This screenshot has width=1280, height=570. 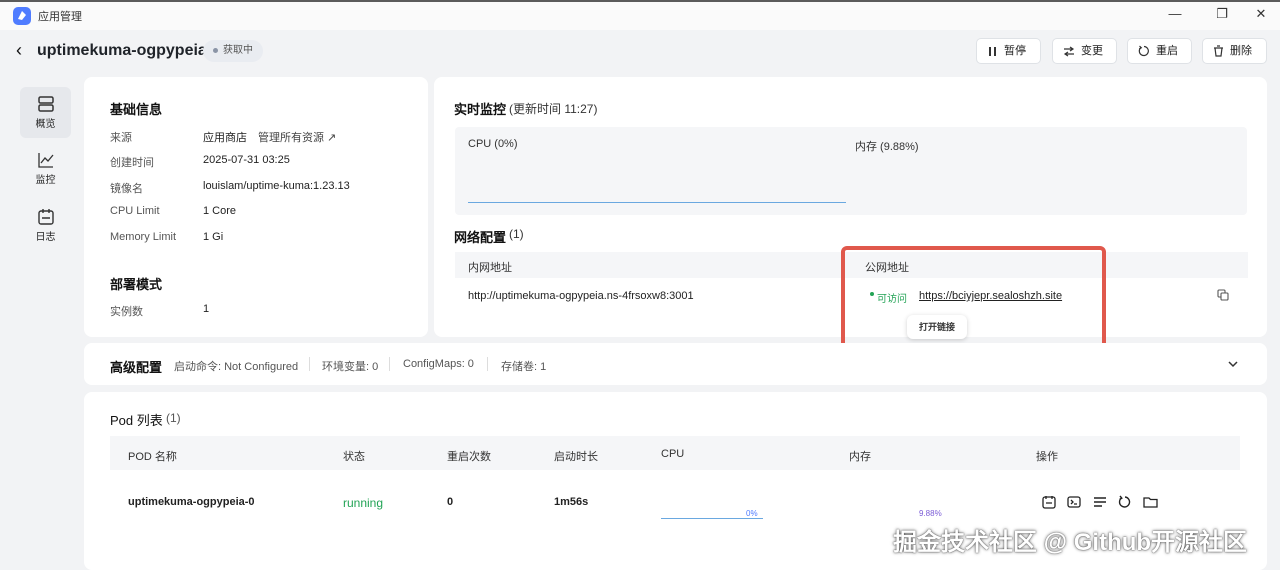 What do you see at coordinates (490, 268) in the screenshot?
I see `internal-address-header: 内网地址` at bounding box center [490, 268].